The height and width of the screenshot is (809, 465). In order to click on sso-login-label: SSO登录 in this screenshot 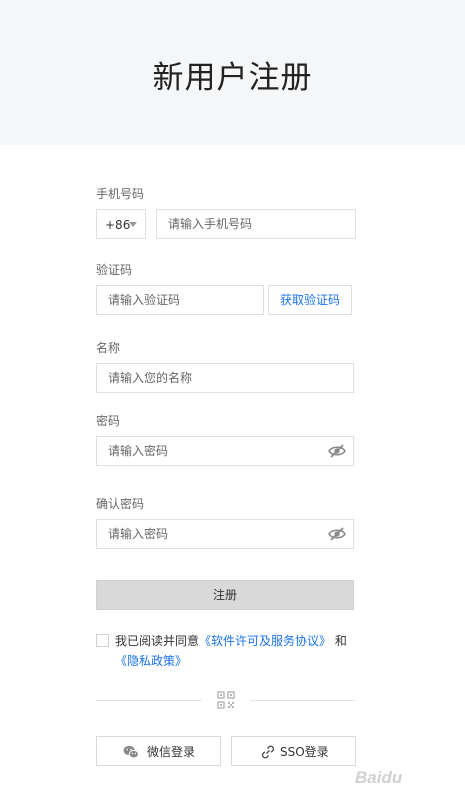, I will do `click(304, 752)`.